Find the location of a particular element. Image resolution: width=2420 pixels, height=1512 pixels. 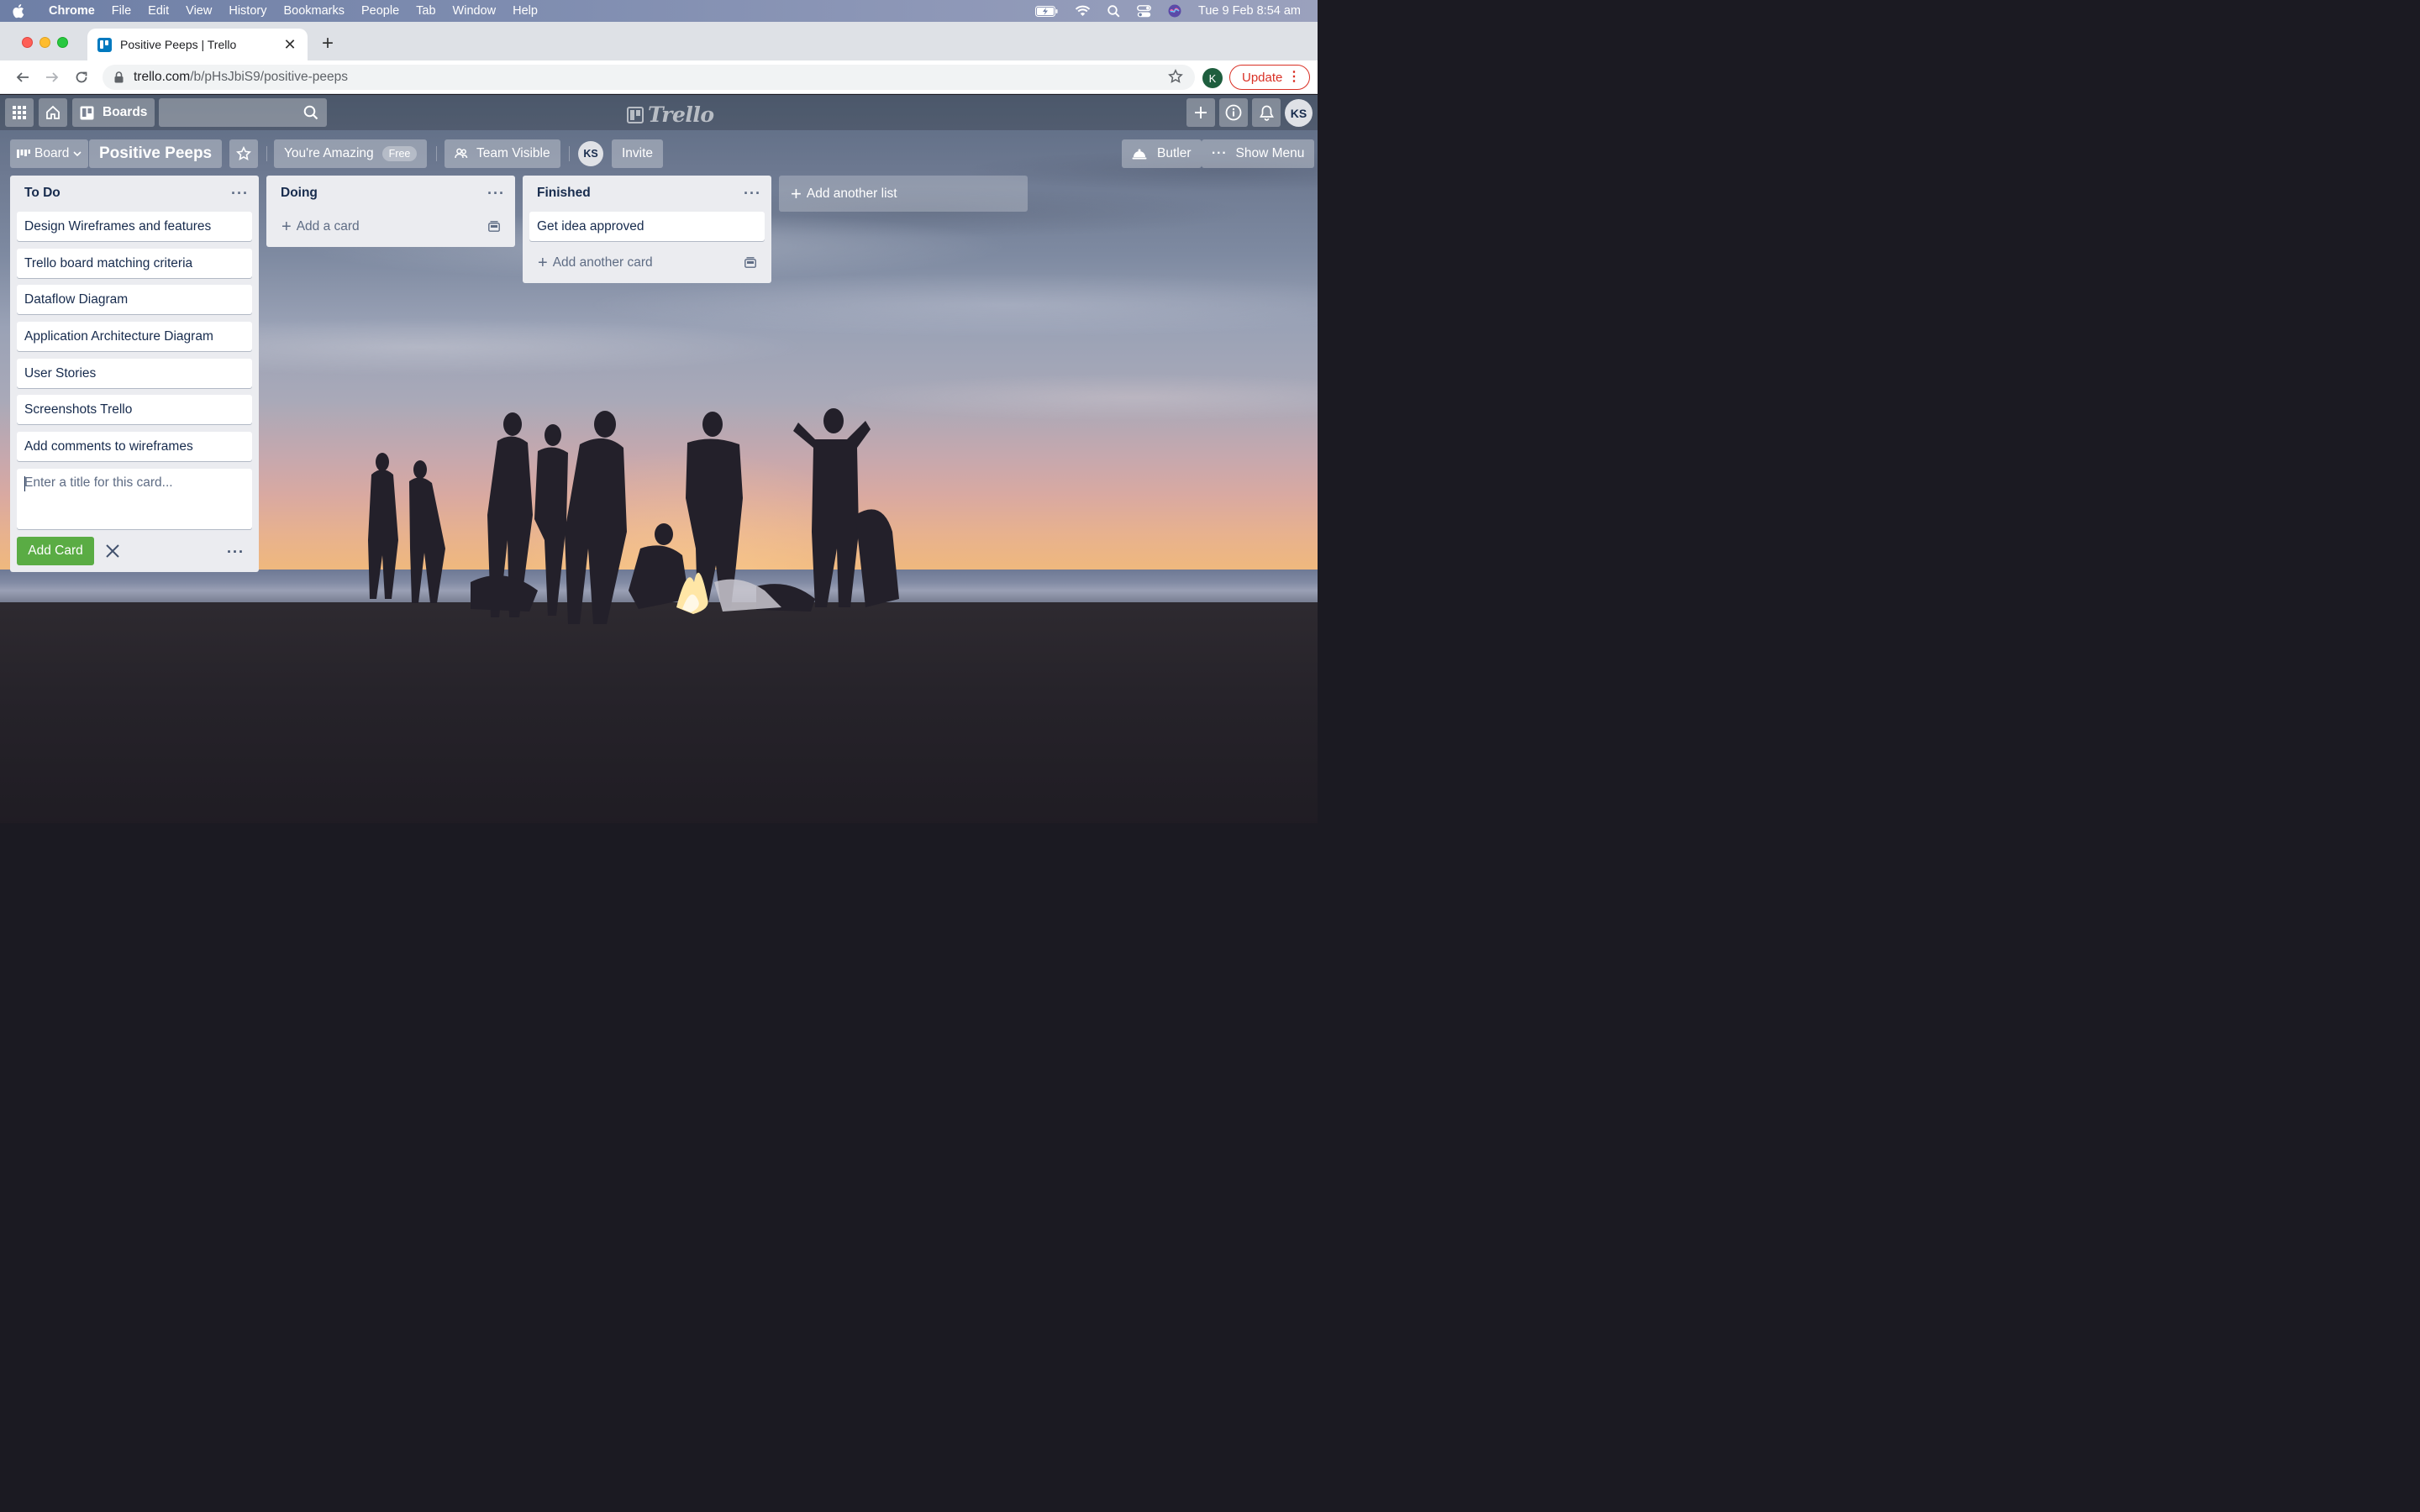

boards-label: Boards is located at coordinates (125, 112).